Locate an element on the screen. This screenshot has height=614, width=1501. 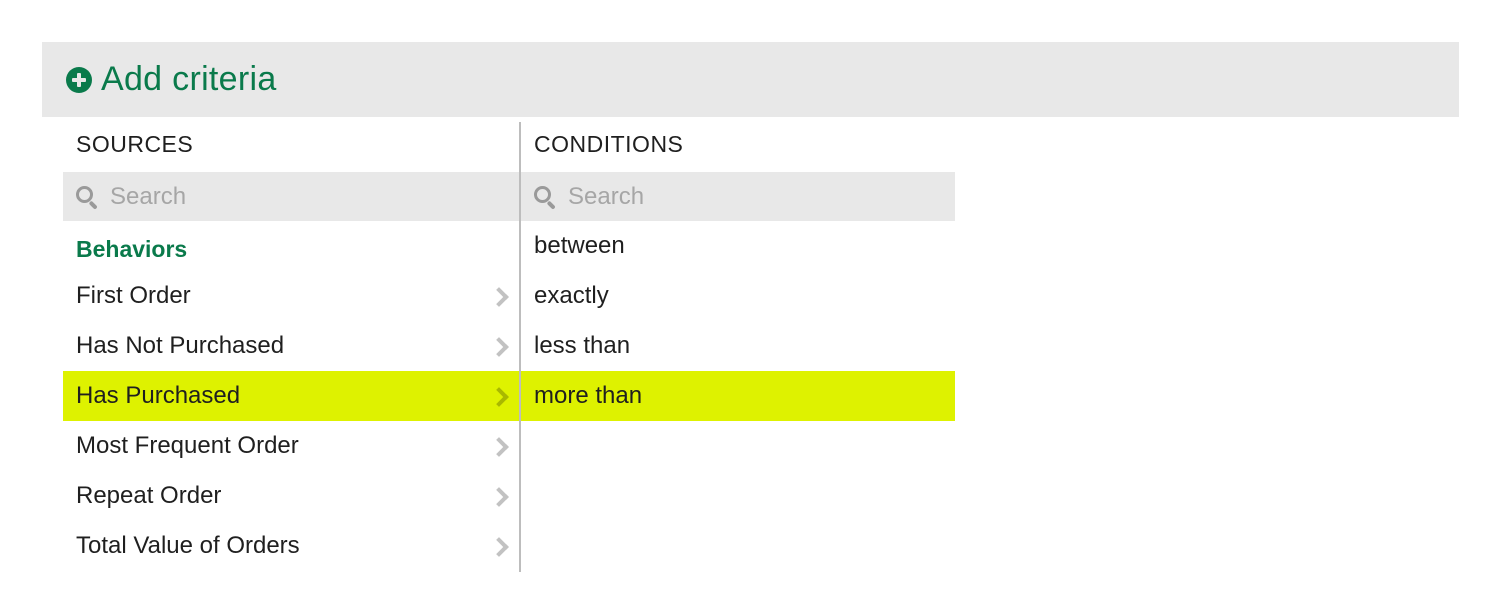
add-criteria-label: Add criteria is located at coordinates (189, 79).